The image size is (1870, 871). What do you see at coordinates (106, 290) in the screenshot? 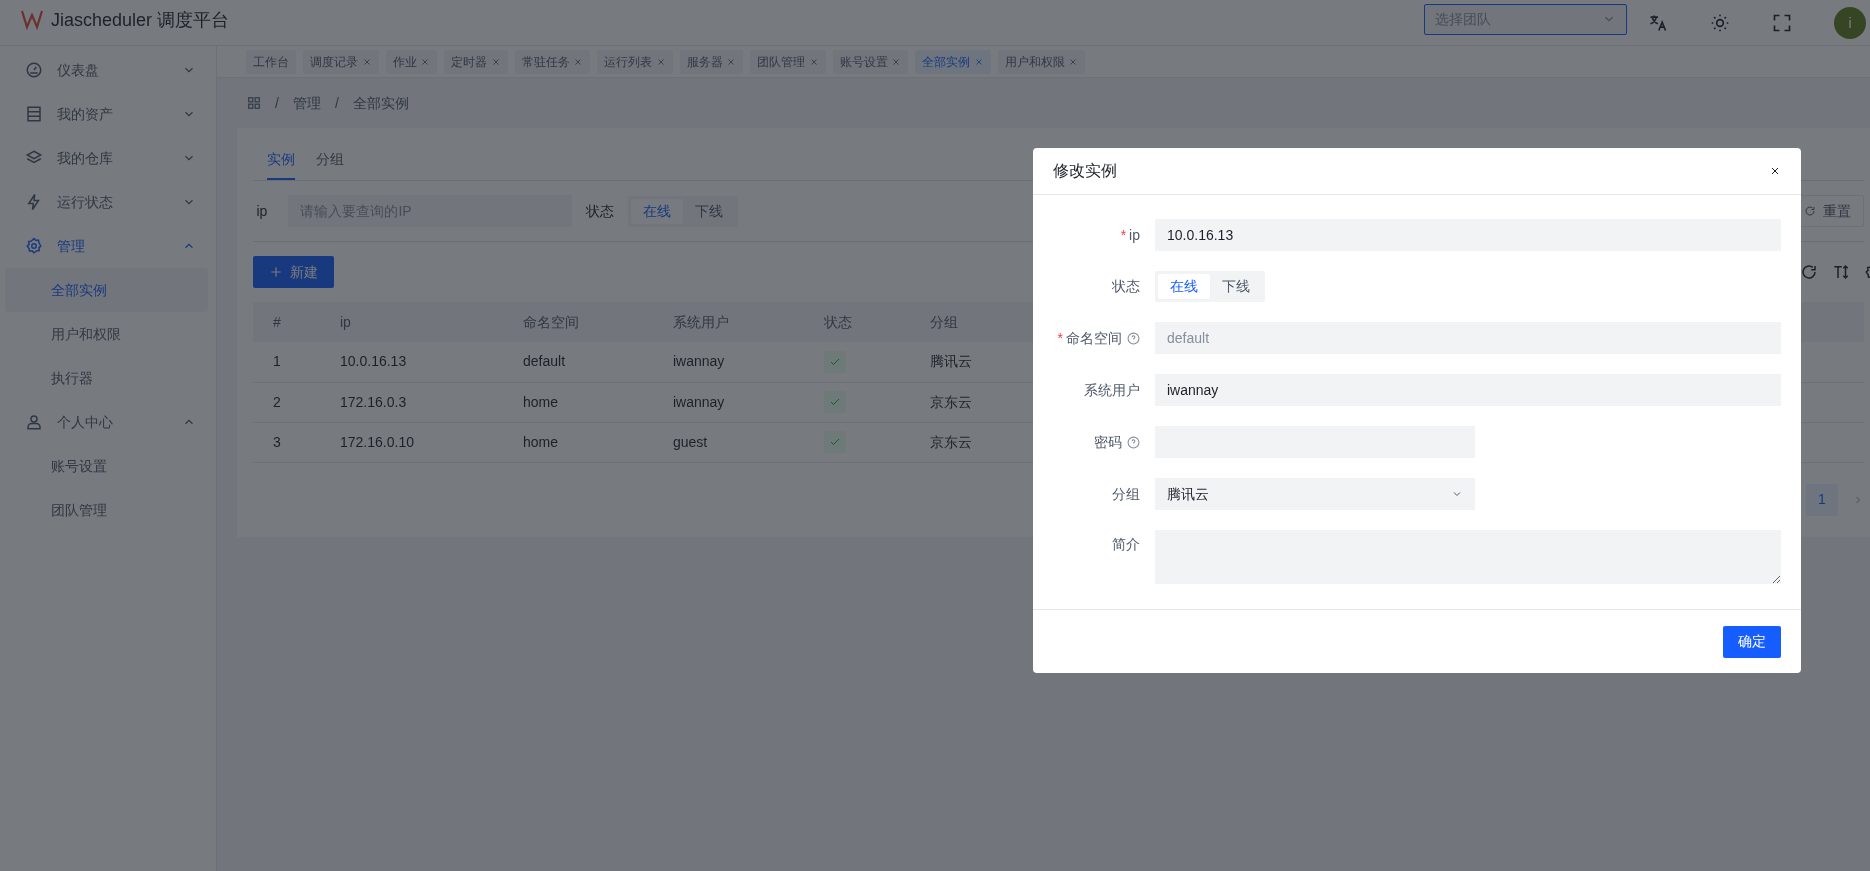
I see `sidebar-subitem: 全部实例` at bounding box center [106, 290].